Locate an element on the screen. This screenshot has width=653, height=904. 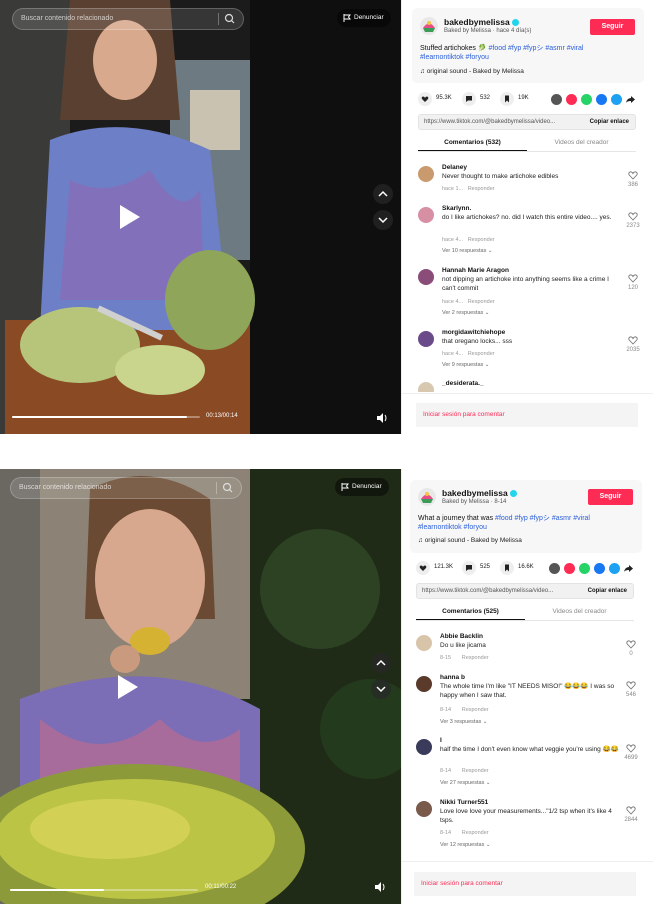
commenter-name: I is located at coordinates (441, 740).